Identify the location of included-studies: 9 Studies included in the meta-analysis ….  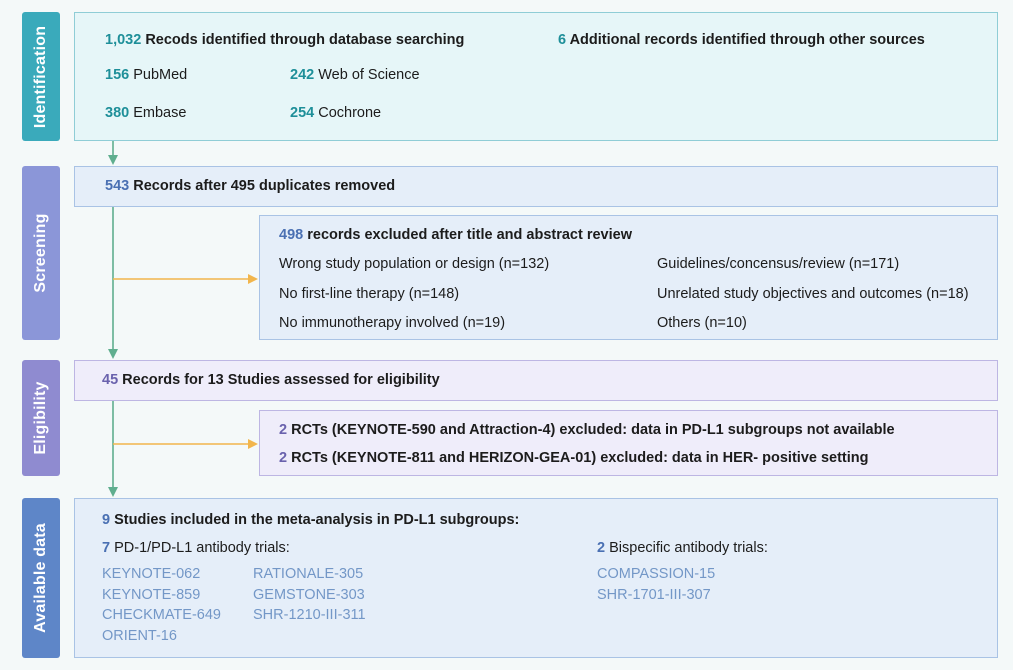
(311, 520).